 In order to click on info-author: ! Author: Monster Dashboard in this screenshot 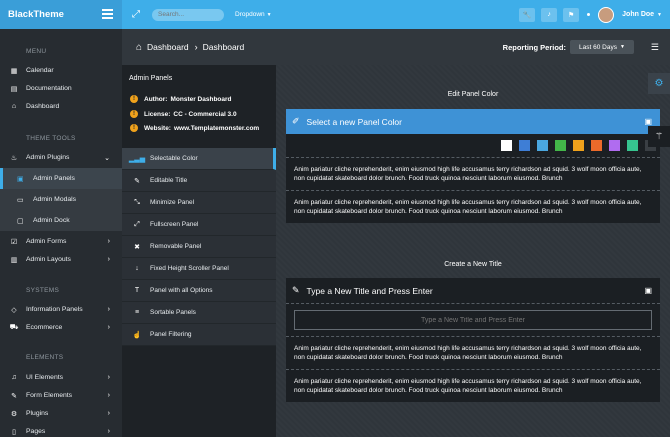, I will do `click(181, 99)`.